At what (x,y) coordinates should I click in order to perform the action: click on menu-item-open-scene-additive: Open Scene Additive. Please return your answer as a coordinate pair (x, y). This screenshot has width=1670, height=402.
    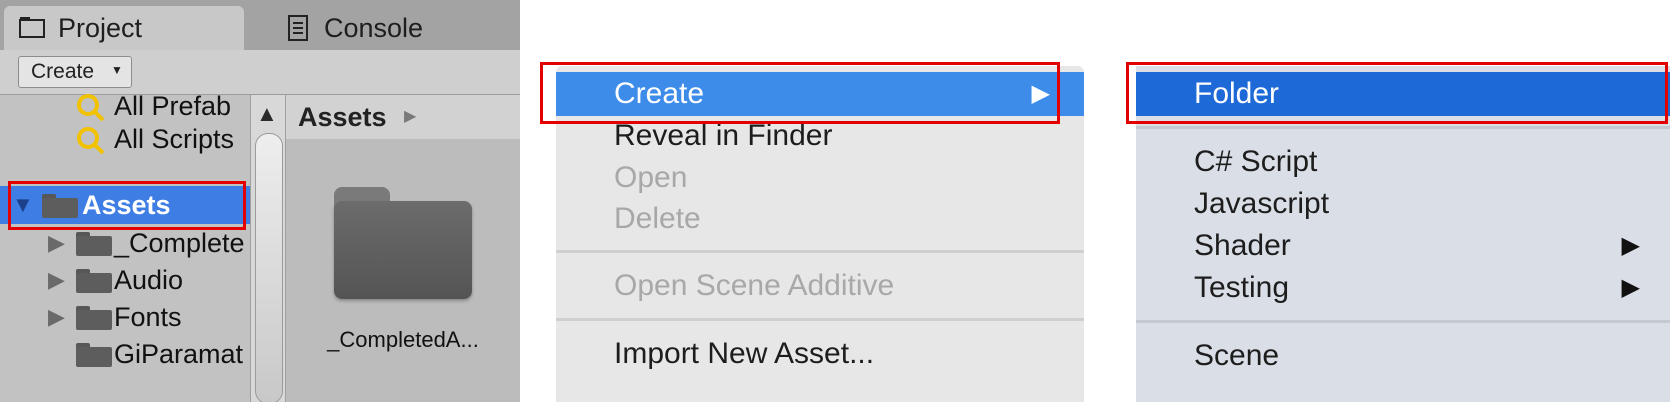
    Looking at the image, I should click on (820, 286).